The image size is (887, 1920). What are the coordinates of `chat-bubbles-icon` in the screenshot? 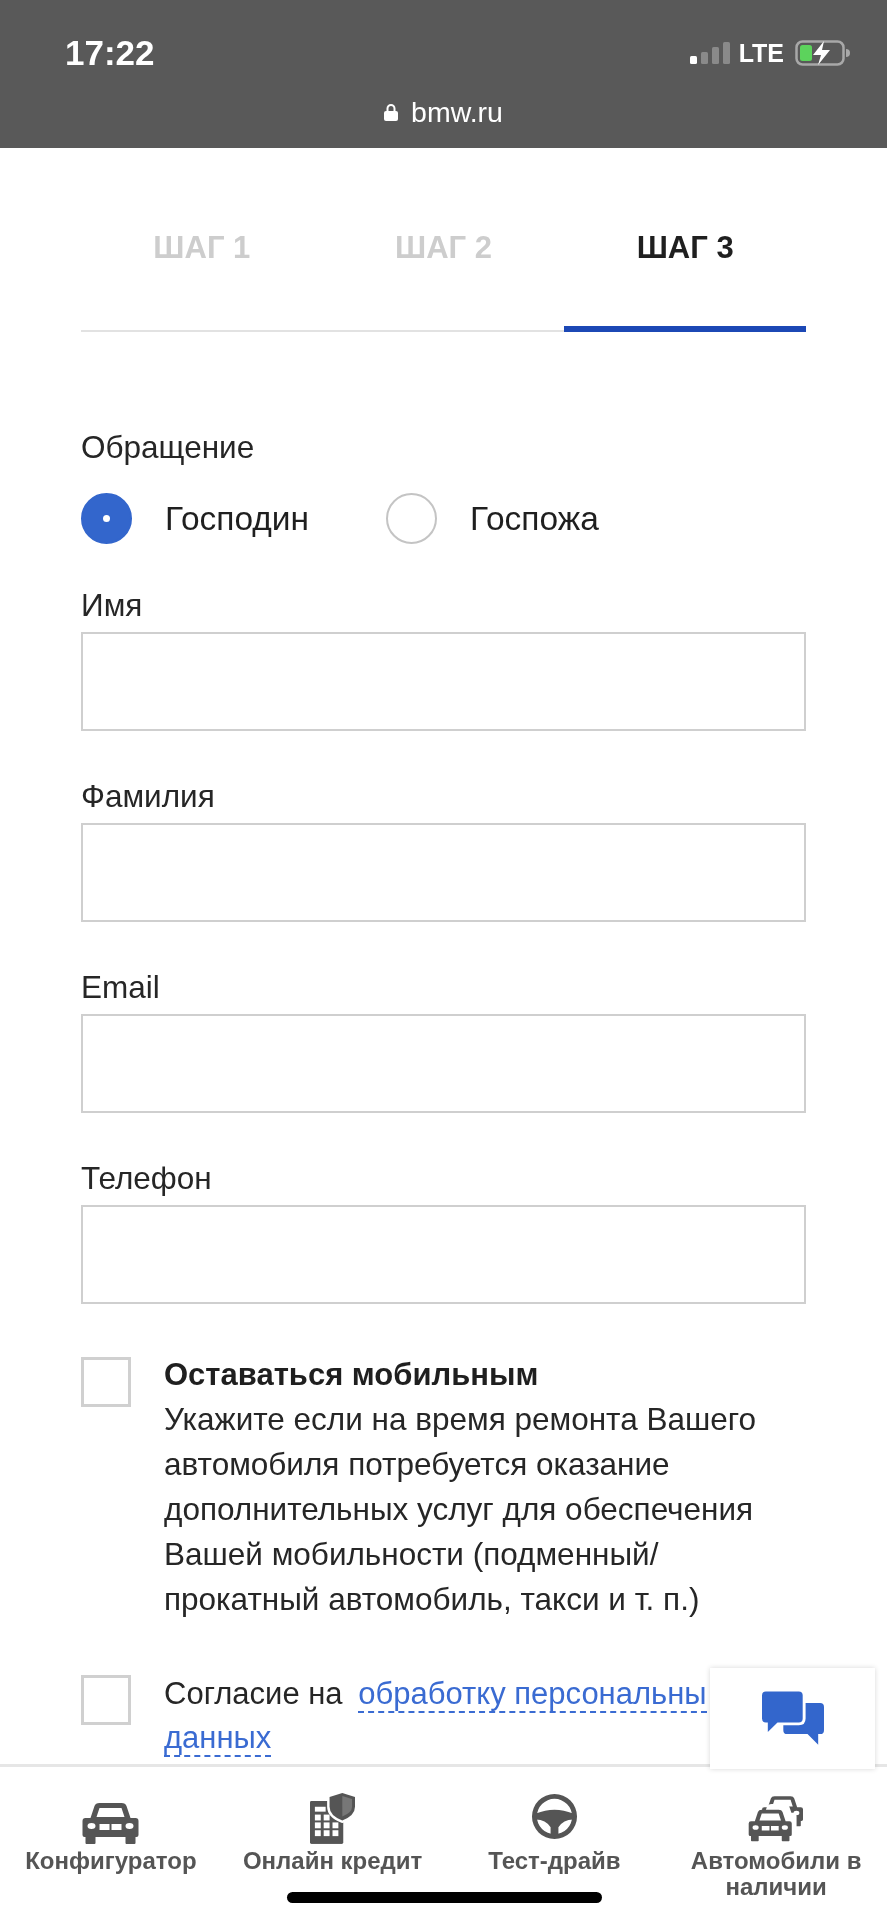 It's located at (792, 1718).